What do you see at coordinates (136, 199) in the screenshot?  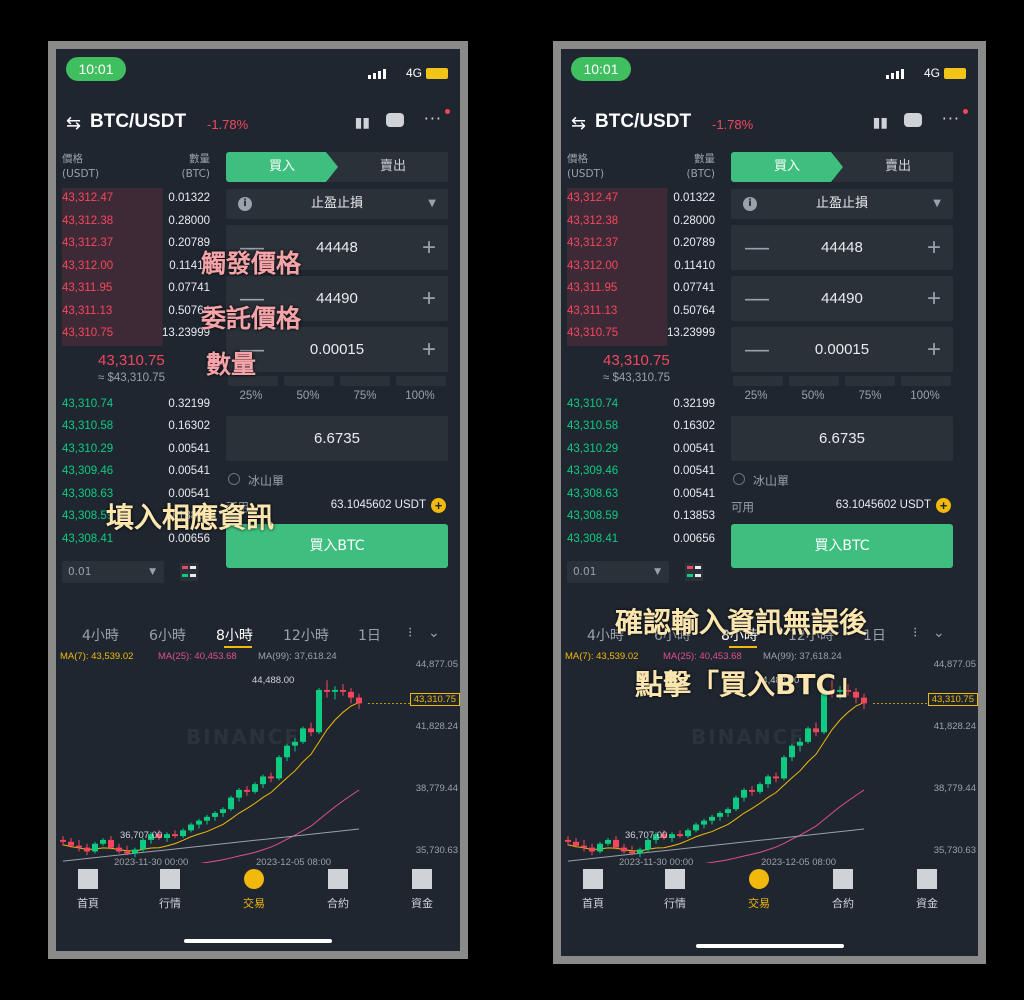 I see `ask-row: 43,312.47 0.01322` at bounding box center [136, 199].